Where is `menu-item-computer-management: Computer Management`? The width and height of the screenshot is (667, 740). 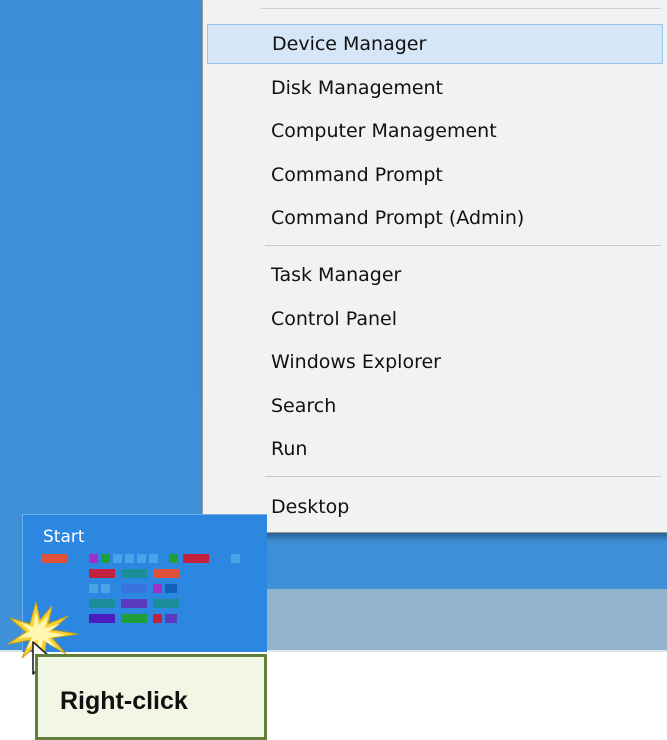
menu-item-computer-management: Computer Management is located at coordinates (435, 131).